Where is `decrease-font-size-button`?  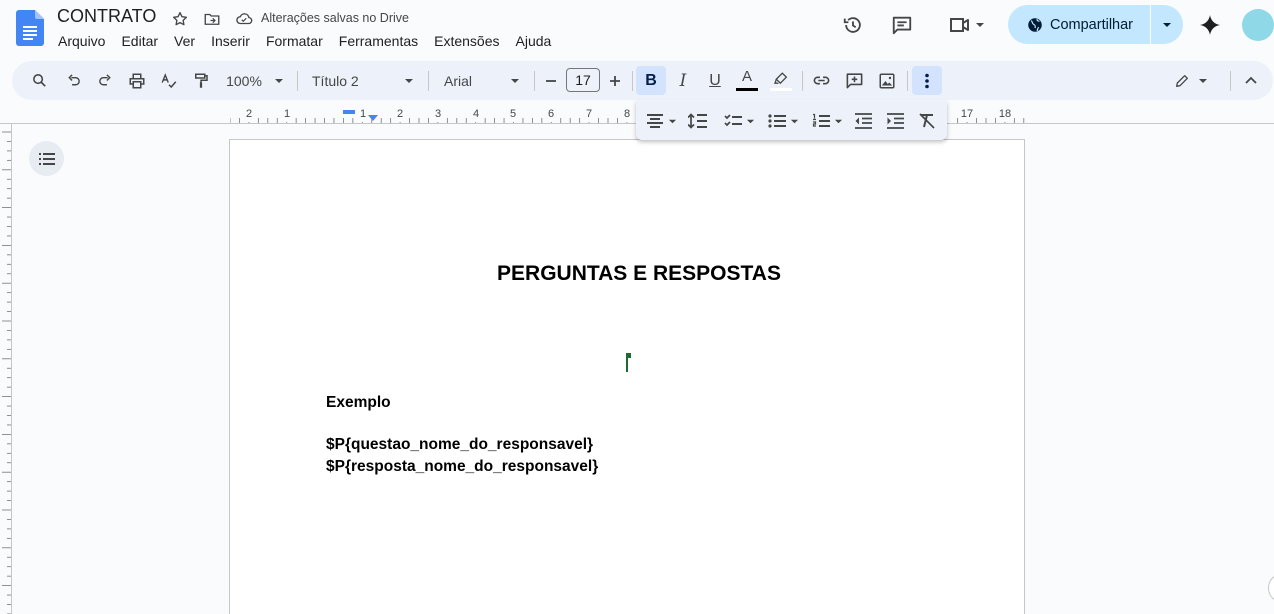 decrease-font-size-button is located at coordinates (551, 80).